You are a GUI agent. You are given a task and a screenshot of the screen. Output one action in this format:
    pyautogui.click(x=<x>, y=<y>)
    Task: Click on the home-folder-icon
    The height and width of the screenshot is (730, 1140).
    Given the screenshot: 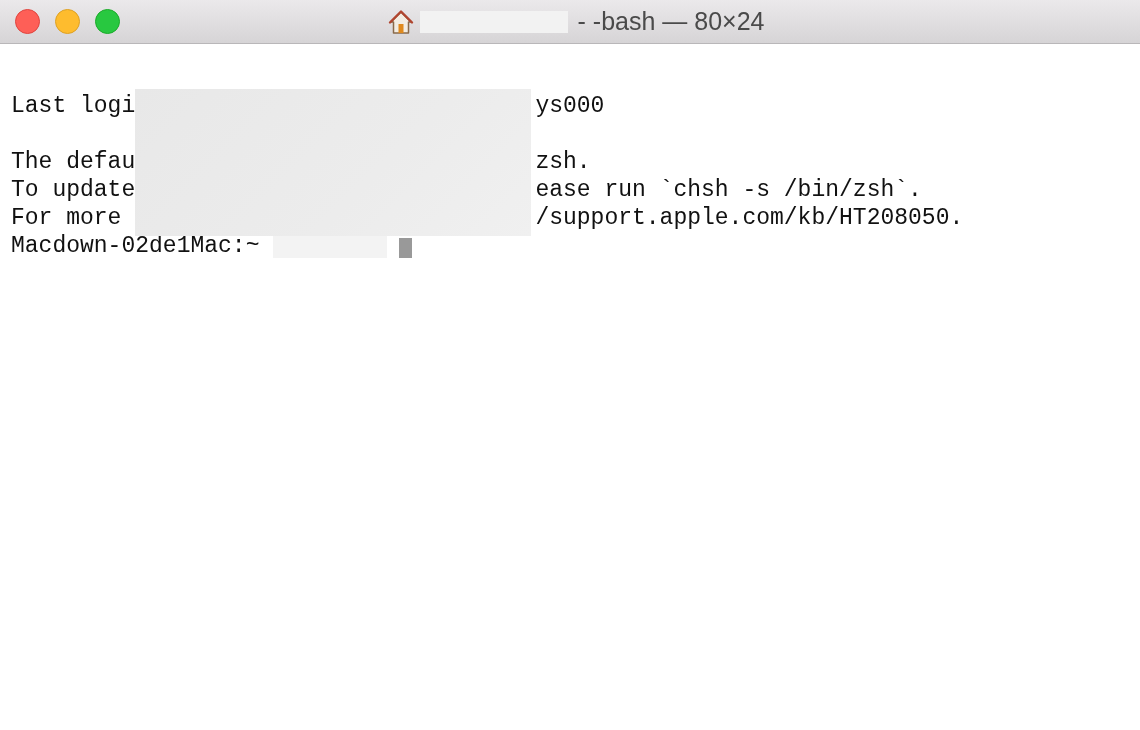 What is the action you would take?
    pyautogui.click(x=400, y=21)
    